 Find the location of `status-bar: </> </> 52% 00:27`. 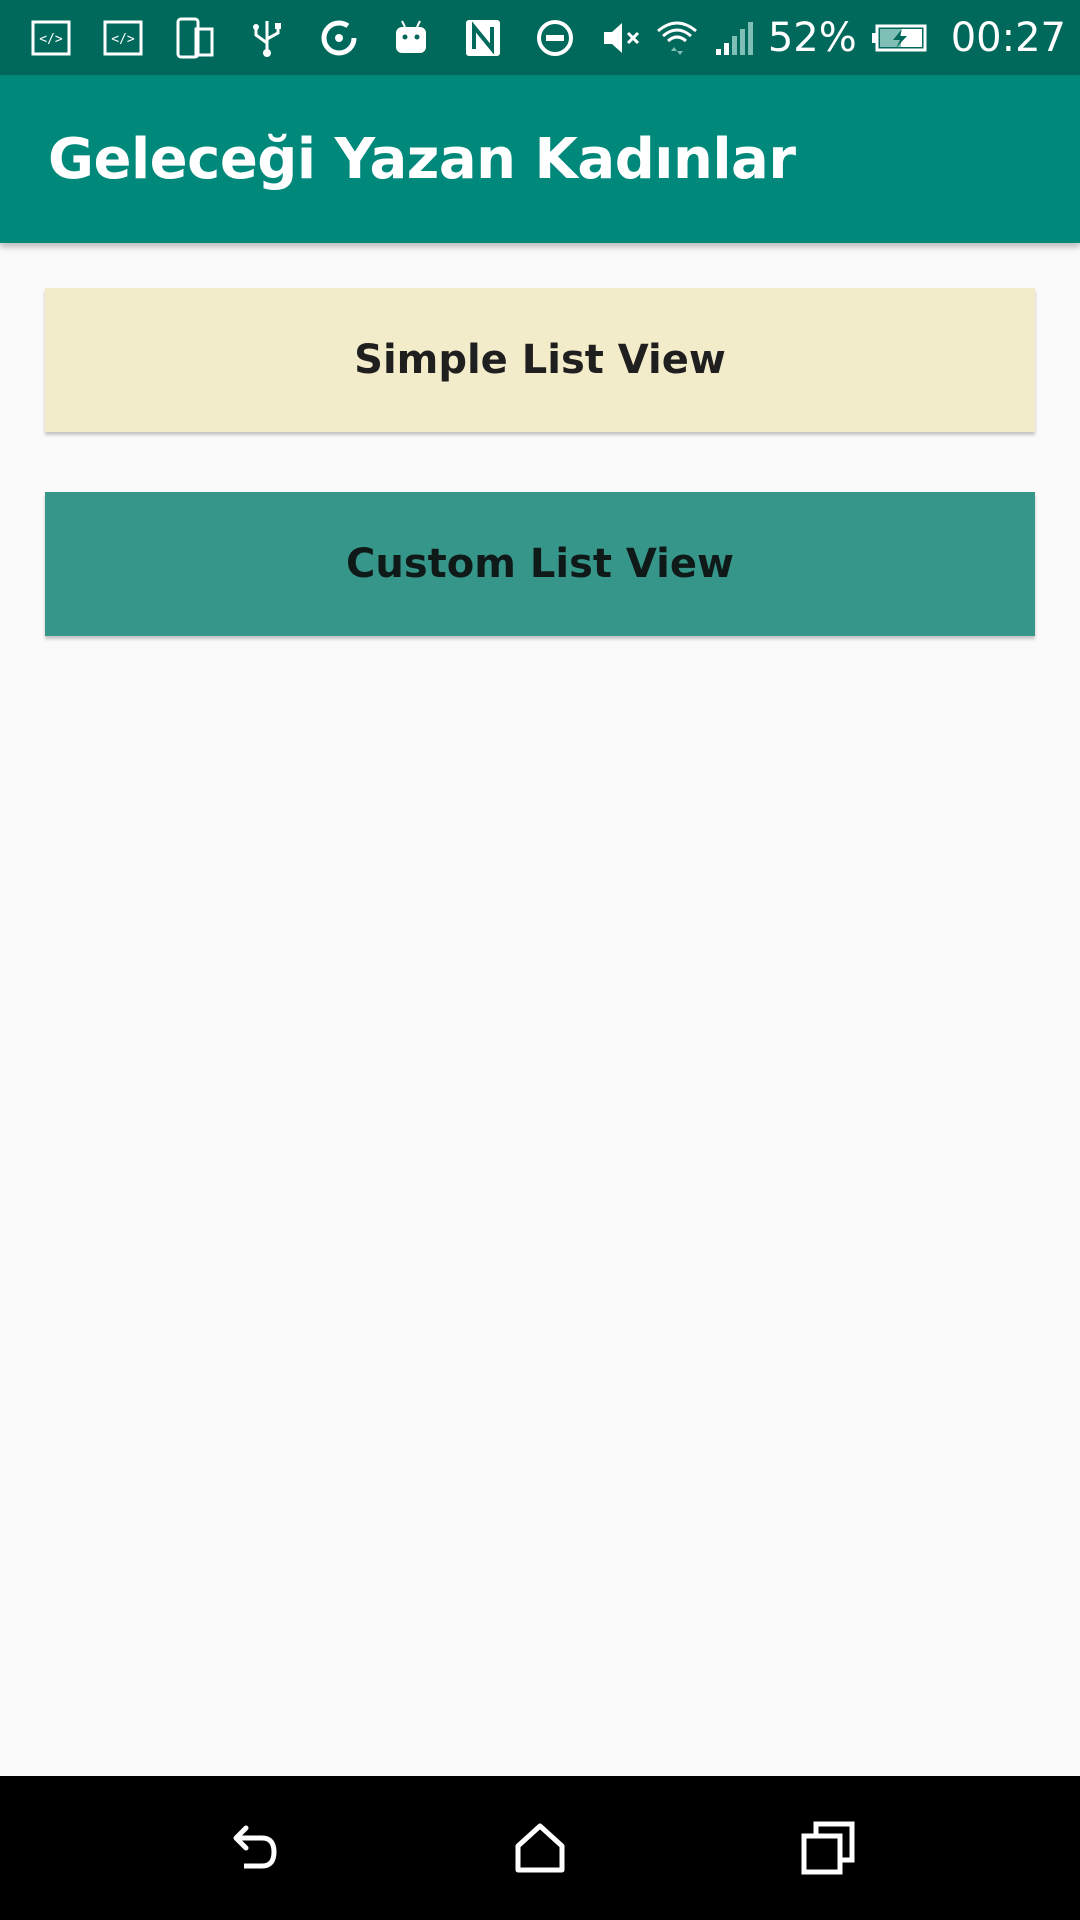

status-bar: </> </> 52% 00:27 is located at coordinates (540, 37).